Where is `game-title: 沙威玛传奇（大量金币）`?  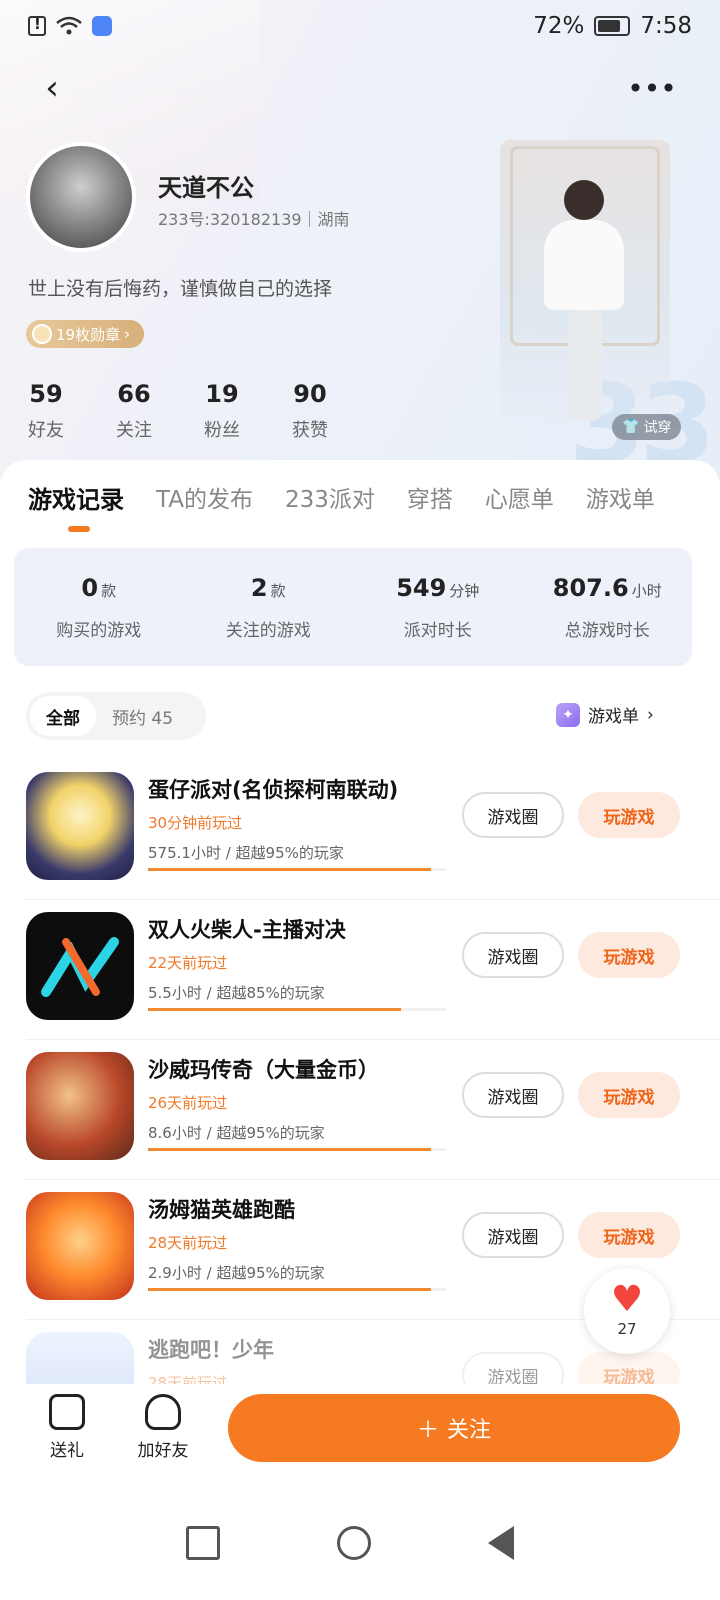
game-title: 沙威玛传奇（大量金币） is located at coordinates (263, 1070).